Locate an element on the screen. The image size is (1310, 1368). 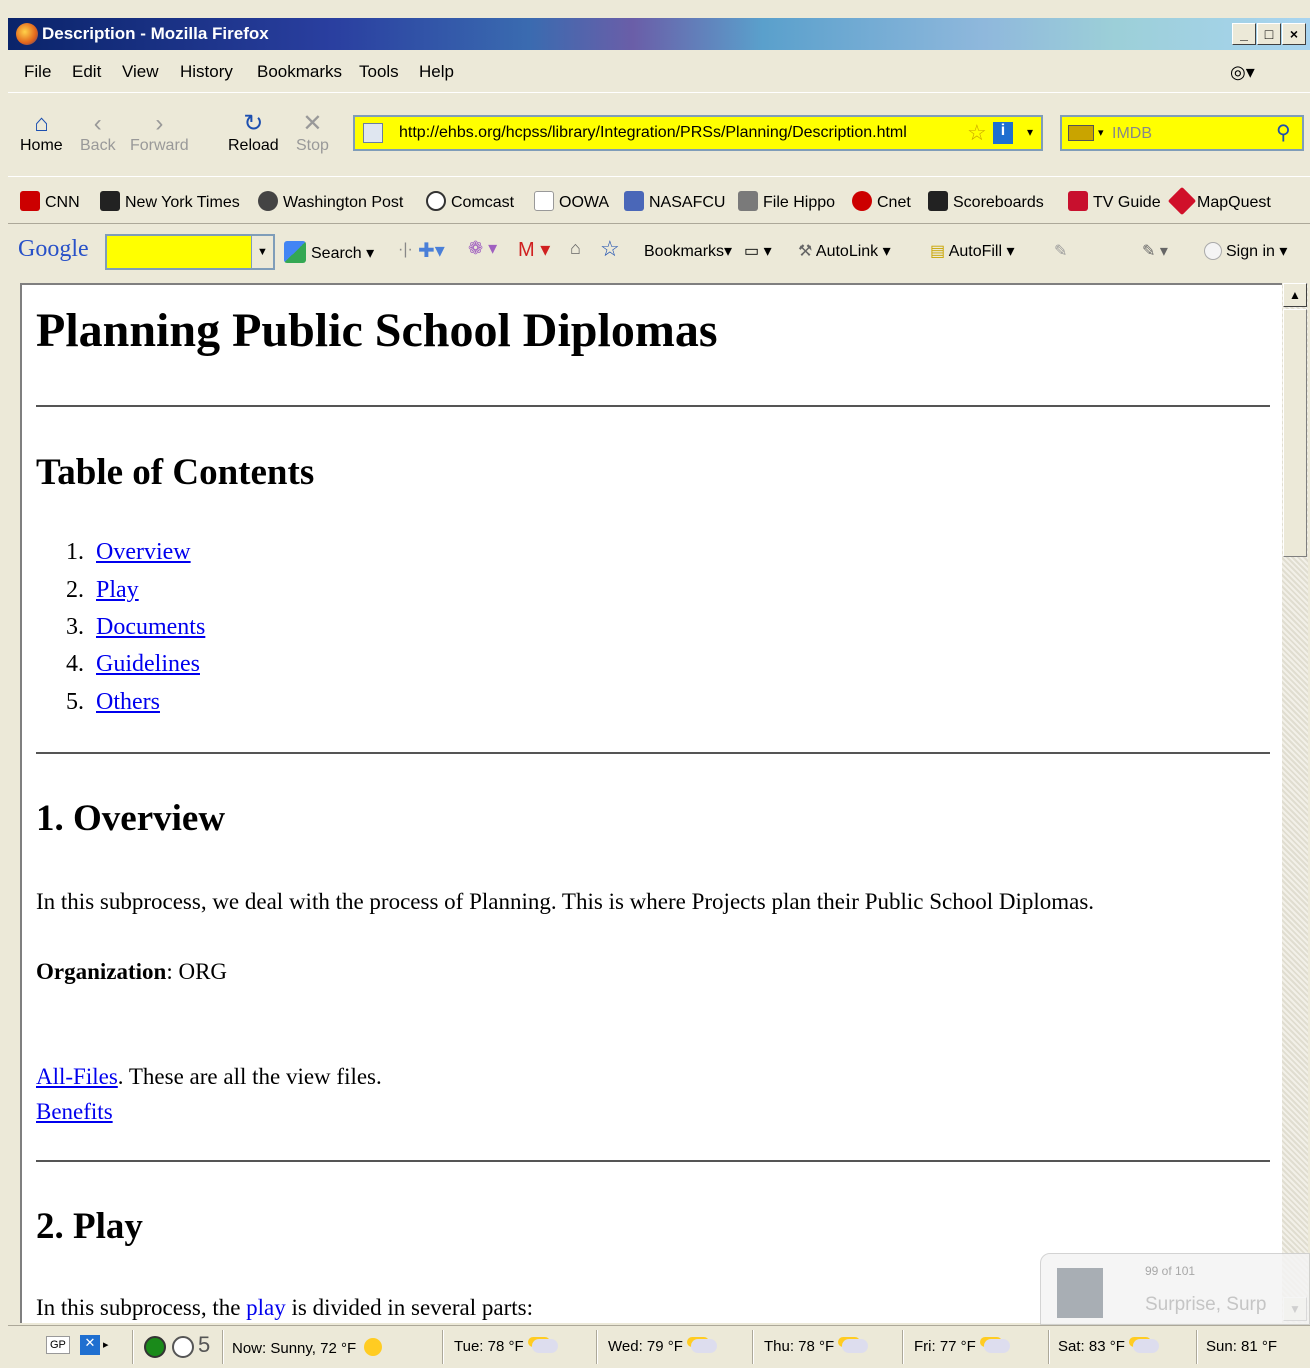
toc-link-others: Others is located at coordinates (128, 702).